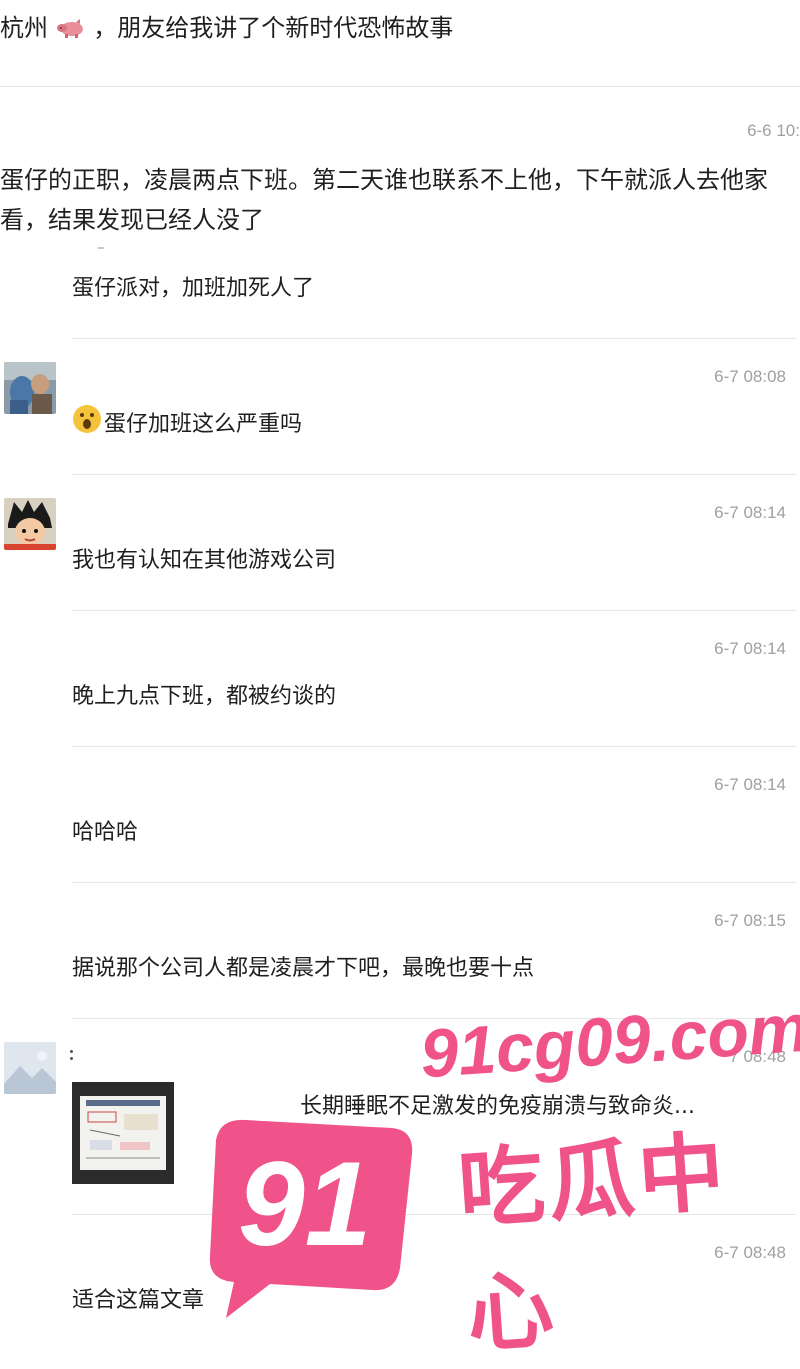 Image resolution: width=800 pixels, height=1369 pixels. Describe the element at coordinates (203, 424) in the screenshot. I see `comment-text: 蛋仔加班这么严重吗` at that location.